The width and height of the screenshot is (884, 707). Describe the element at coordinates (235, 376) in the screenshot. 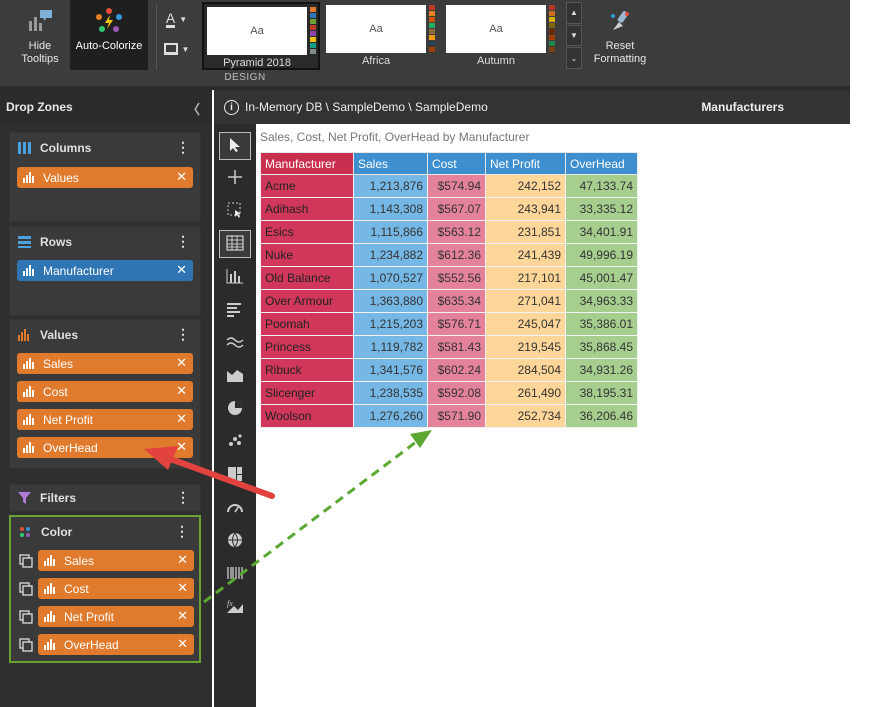

I see `area-chart-tool` at that location.